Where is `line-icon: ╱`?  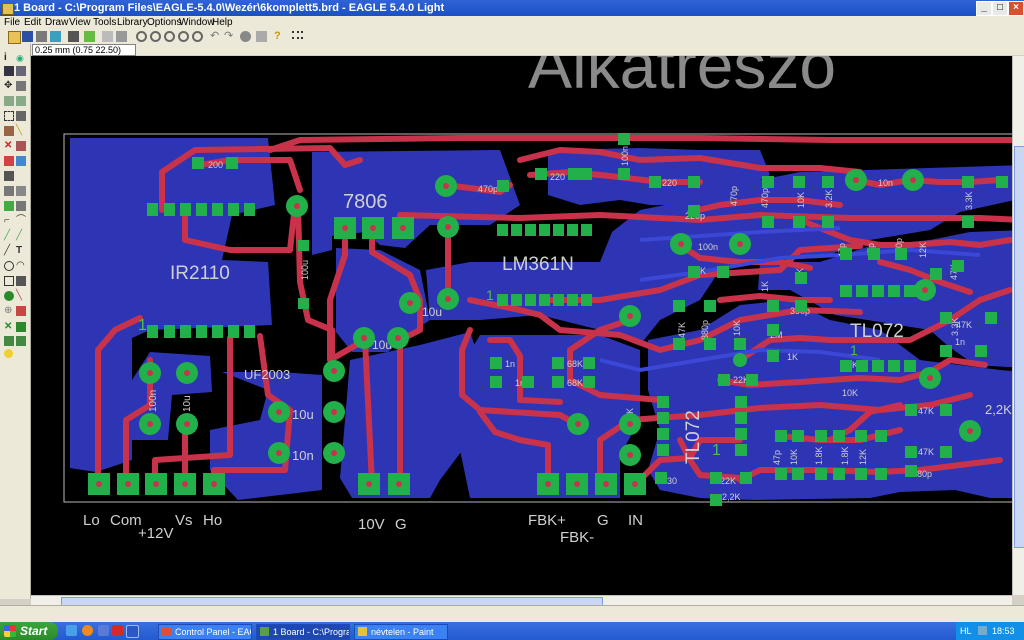 line-icon: ╱ is located at coordinates (9, 251).